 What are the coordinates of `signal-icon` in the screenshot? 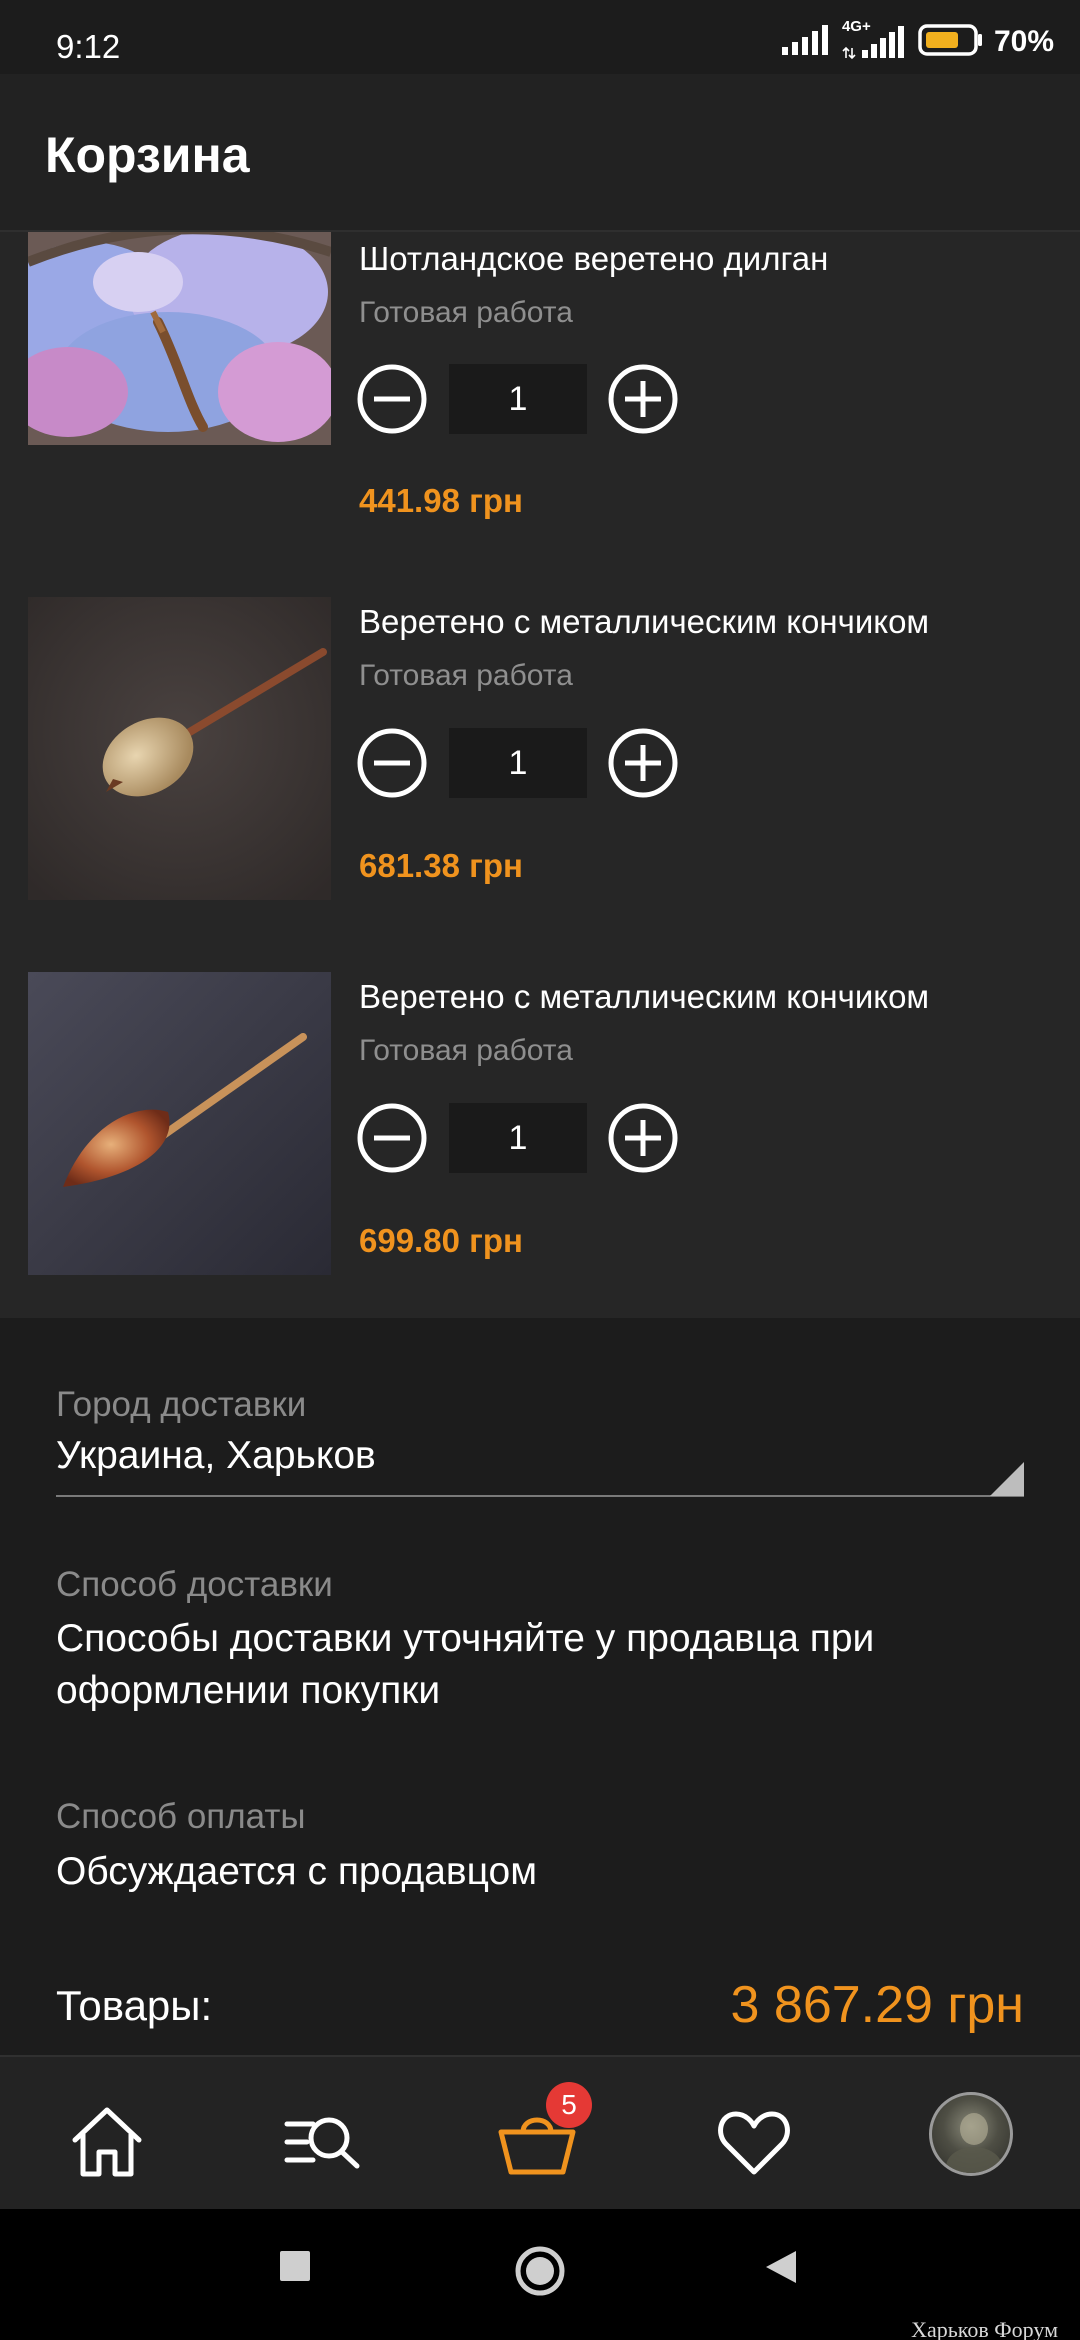 It's located at (806, 42).